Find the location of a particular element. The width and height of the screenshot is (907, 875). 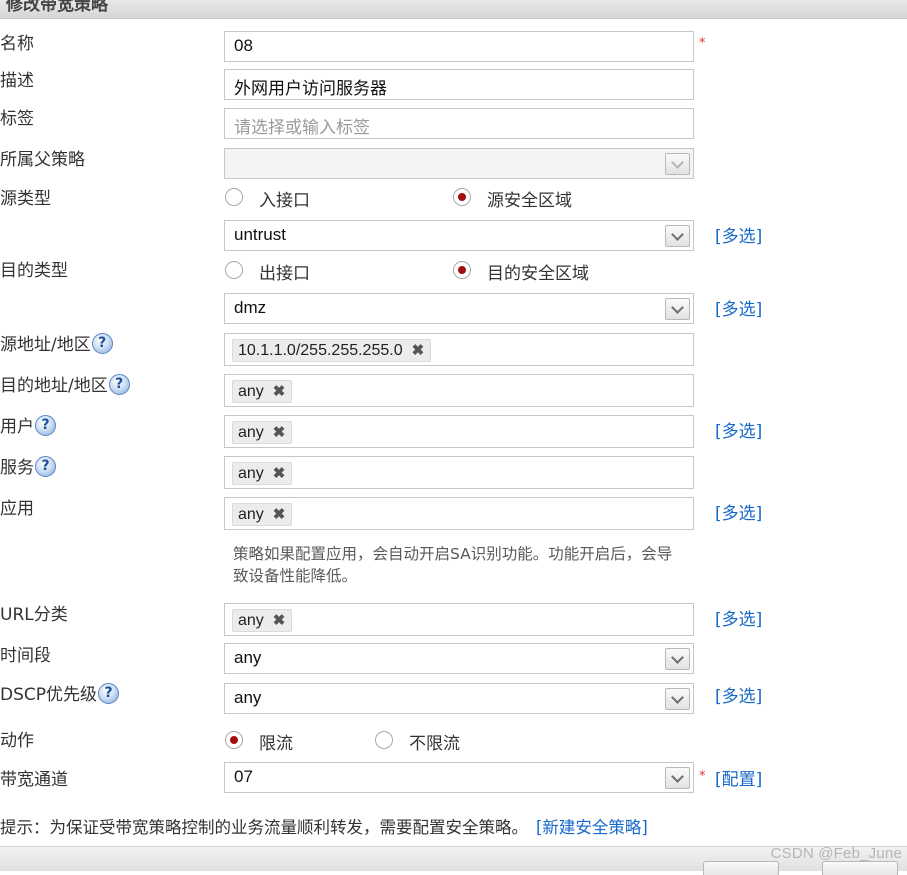

source-type-option-interface: 入接口 is located at coordinates (284, 198).